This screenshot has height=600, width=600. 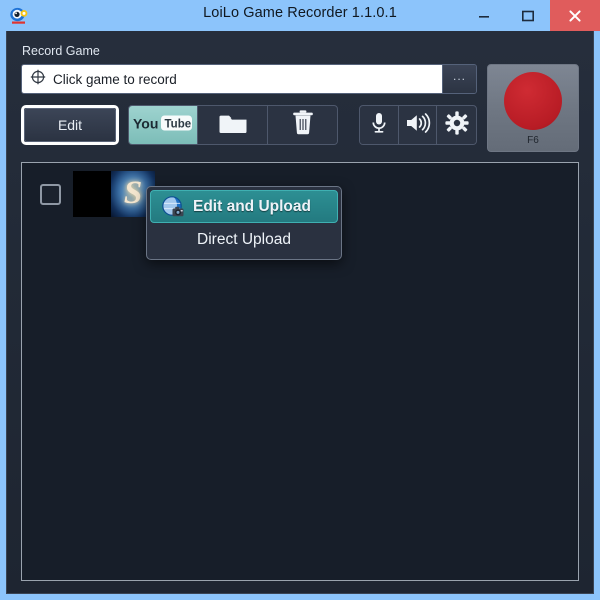 What do you see at coordinates (173, 207) in the screenshot?
I see `globe-camera-icon` at bounding box center [173, 207].